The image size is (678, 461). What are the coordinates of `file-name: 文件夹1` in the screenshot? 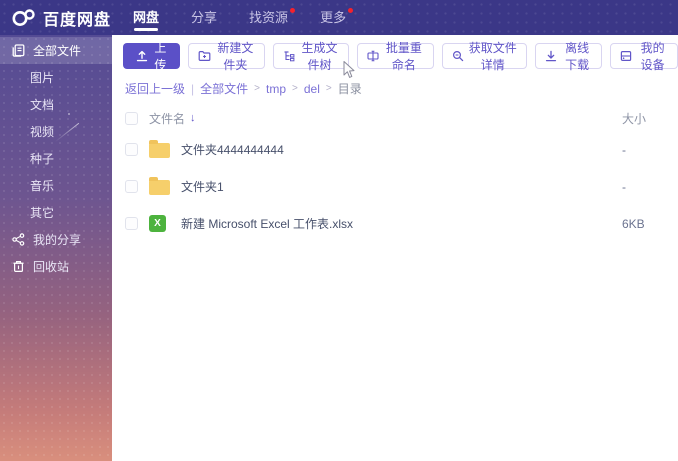 It's located at (401, 186).